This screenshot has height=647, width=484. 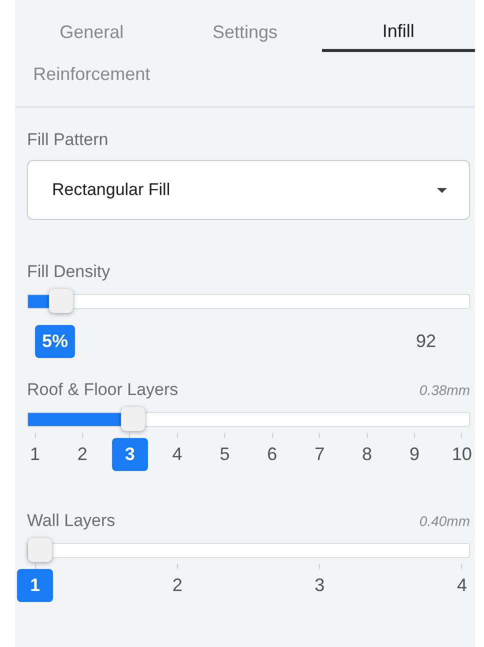 I want to click on layer-height-text: 0.38mm, so click(x=444, y=390).